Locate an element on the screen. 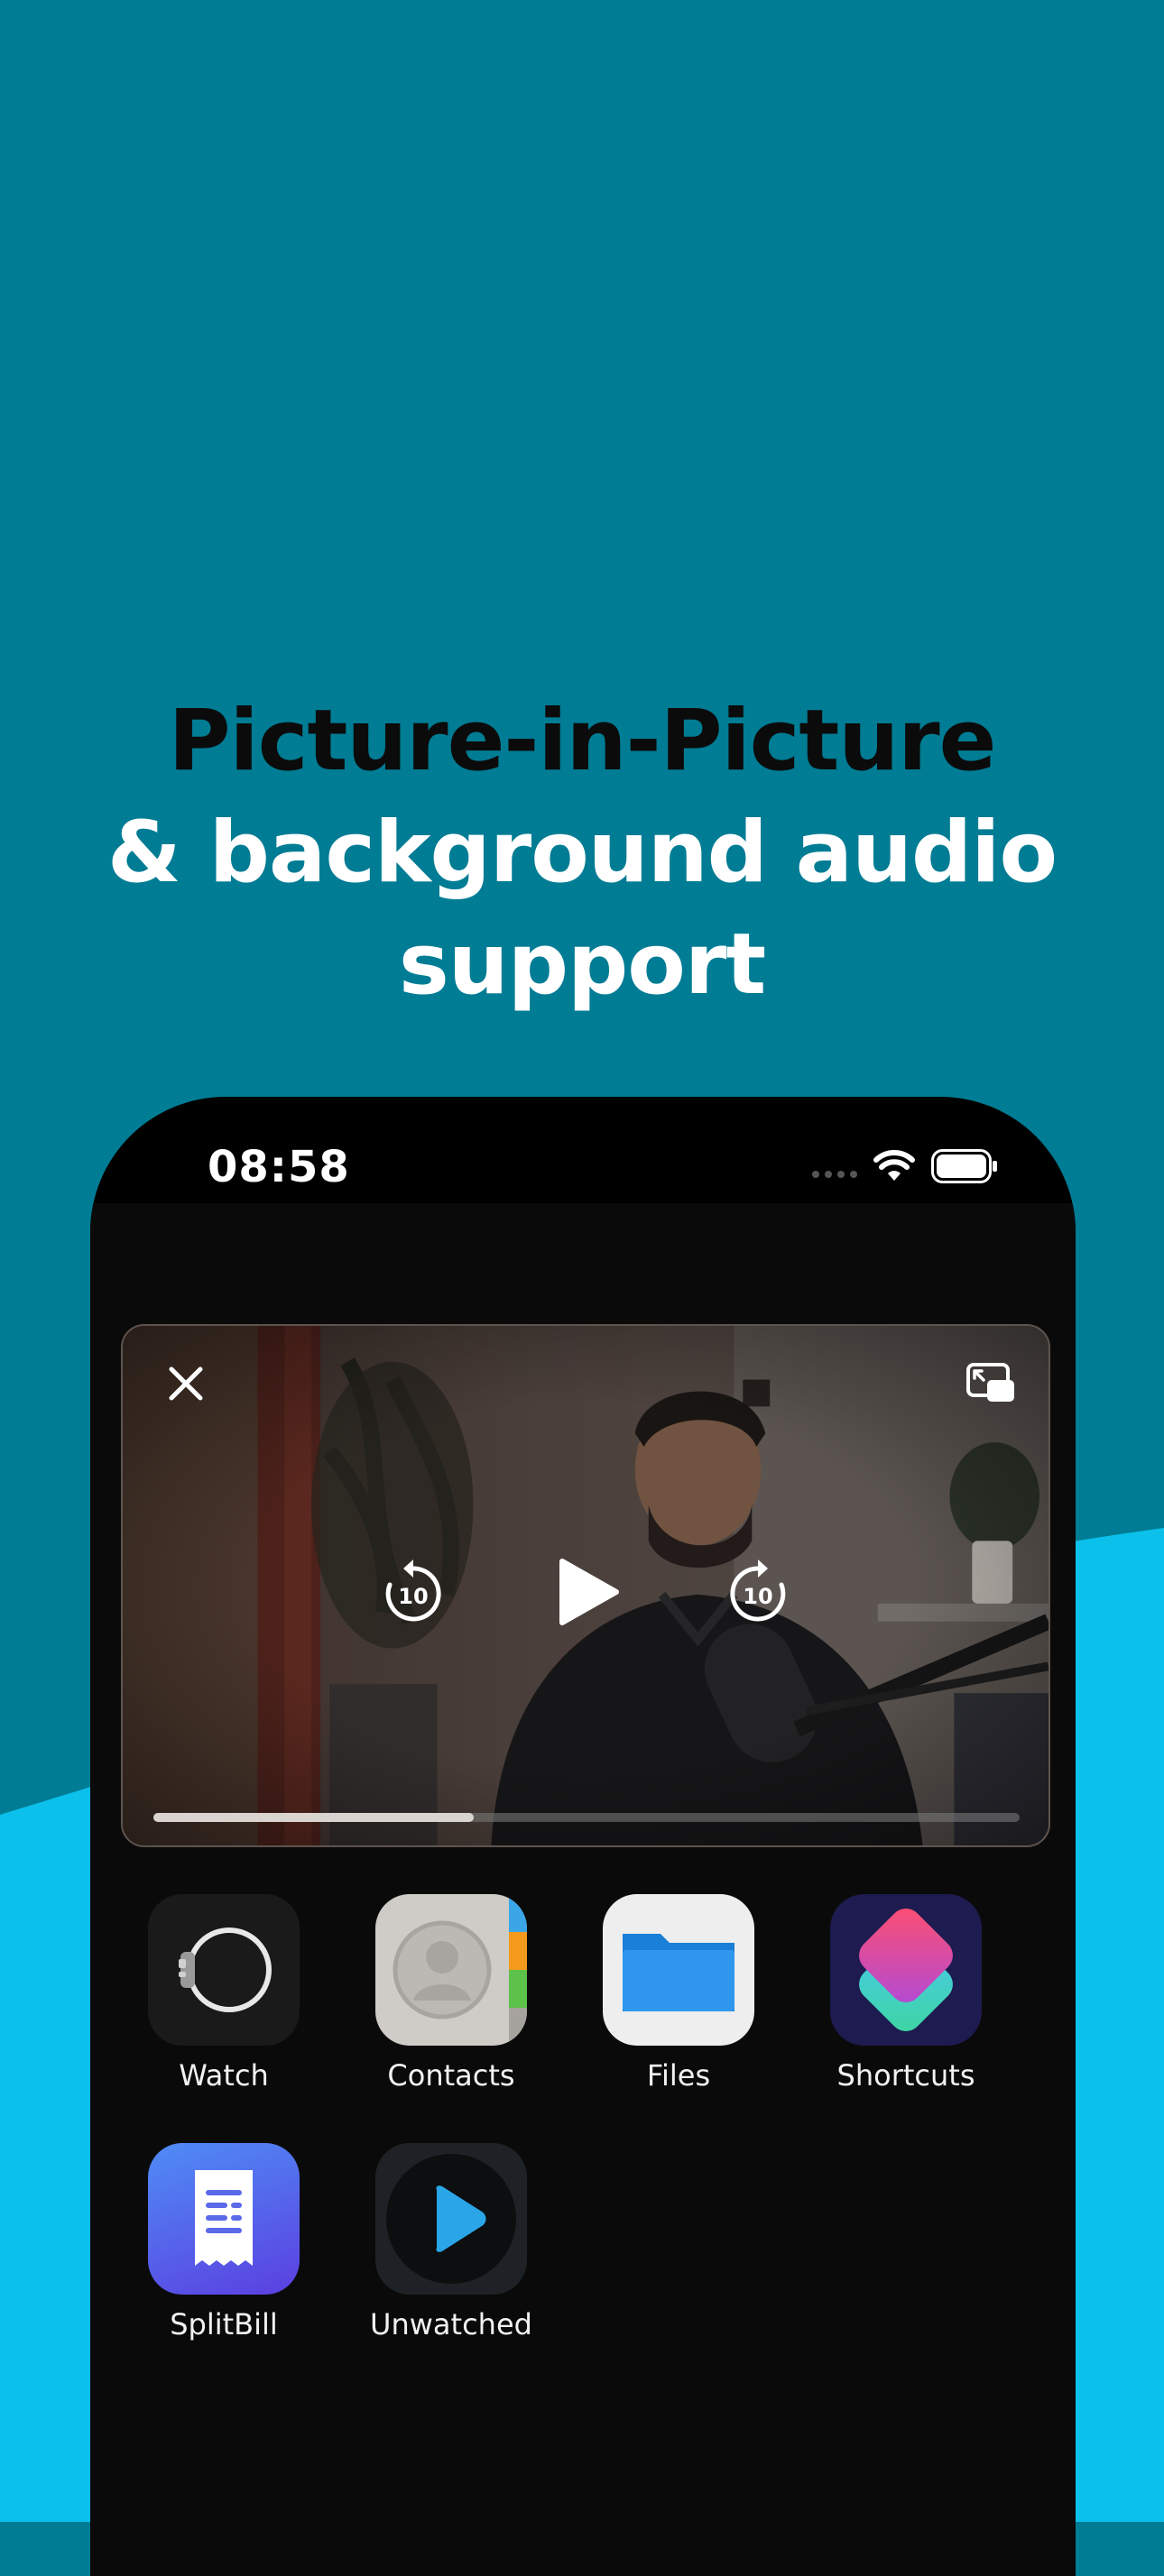 The image size is (1164, 2576). app-watch: Watch is located at coordinates (223, 1993).